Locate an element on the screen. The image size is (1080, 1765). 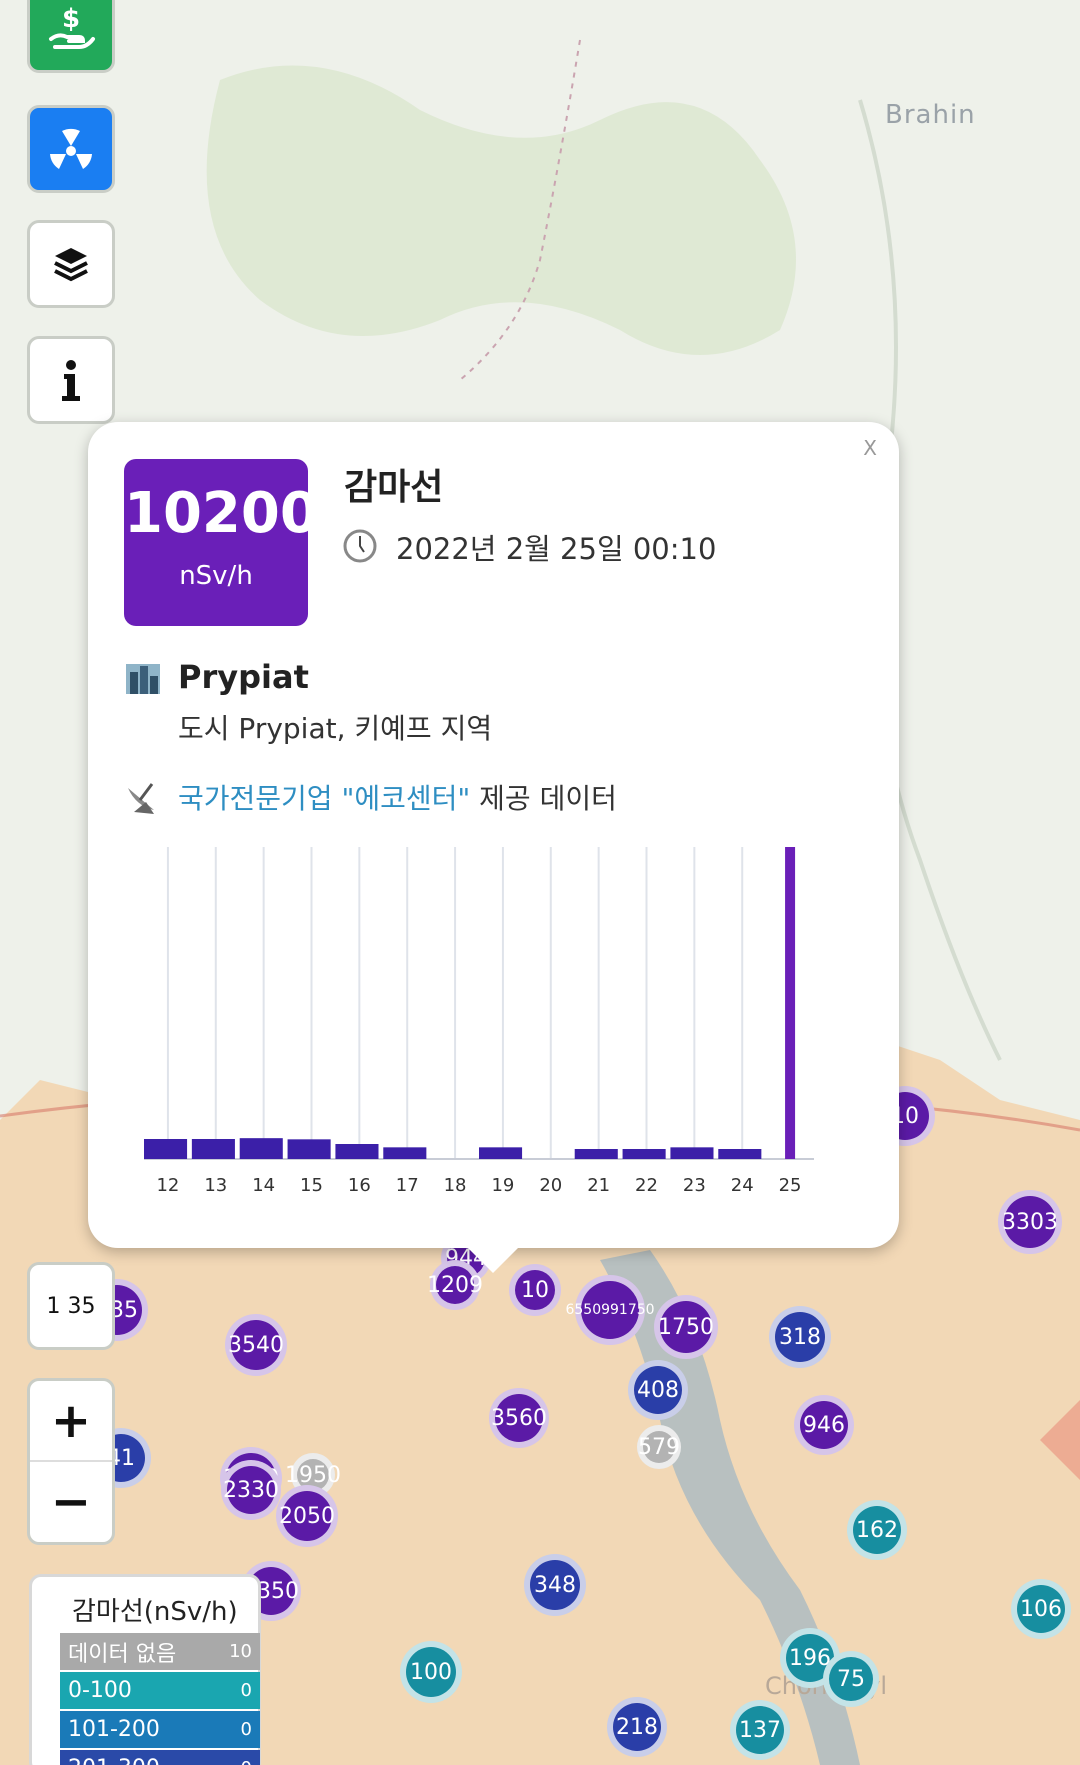
cluster-value: 946 is located at coordinates (824, 1425).